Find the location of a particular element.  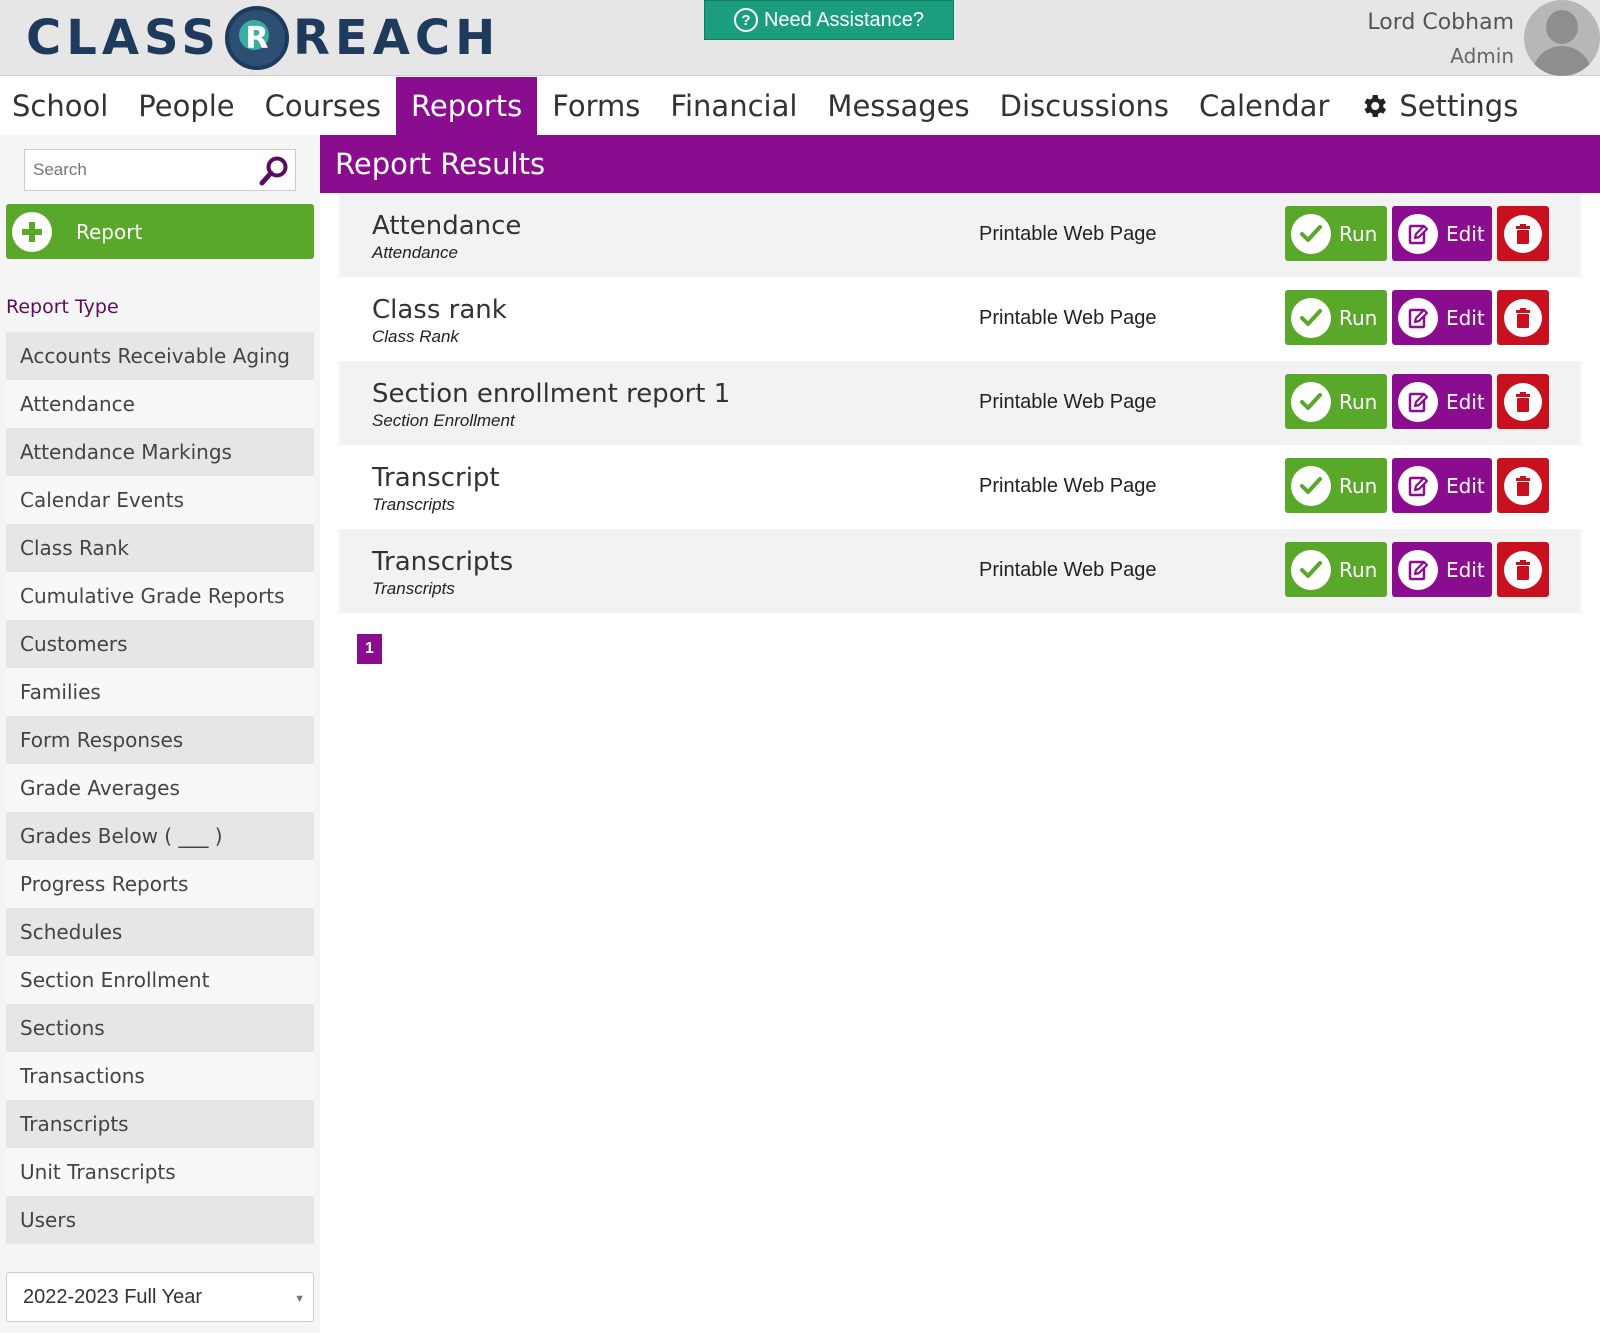

avatar-head-shape is located at coordinates (1562, 27).